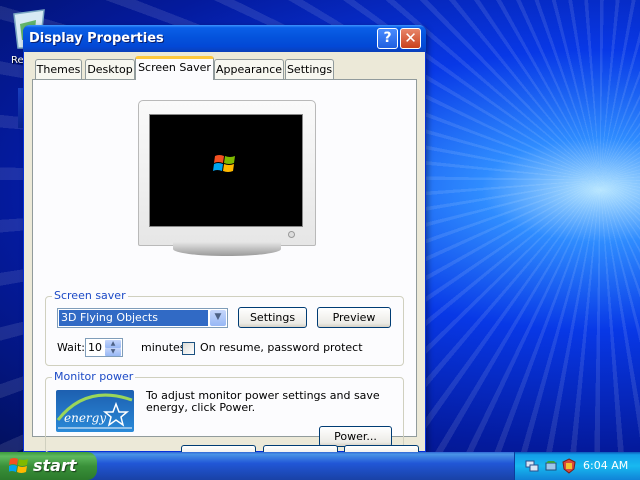 The image size is (640, 480). What do you see at coordinates (218, 318) in the screenshot?
I see `chevron-down-icon: ▼` at bounding box center [218, 318].